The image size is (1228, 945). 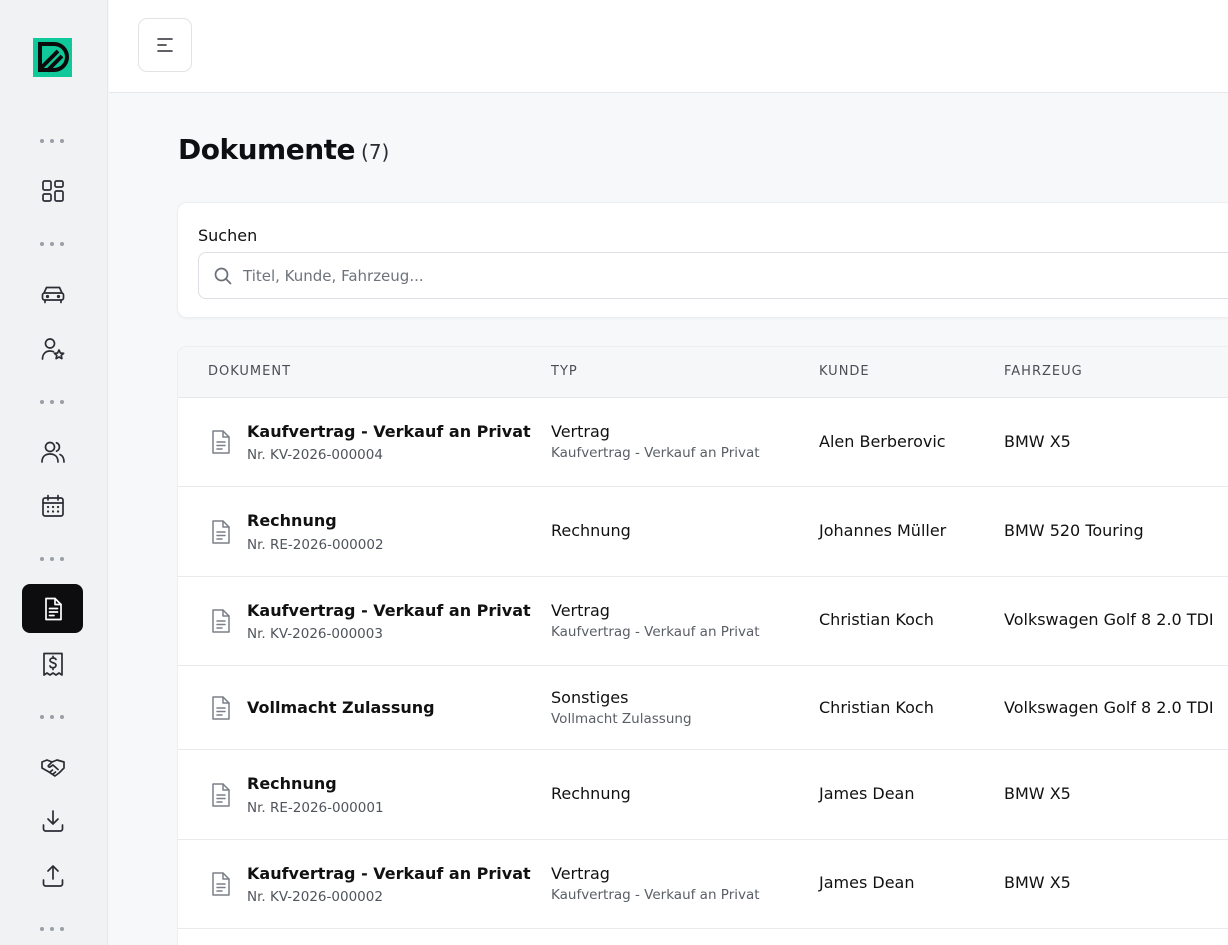 I want to click on handshake-icon, so click(x=52, y=767).